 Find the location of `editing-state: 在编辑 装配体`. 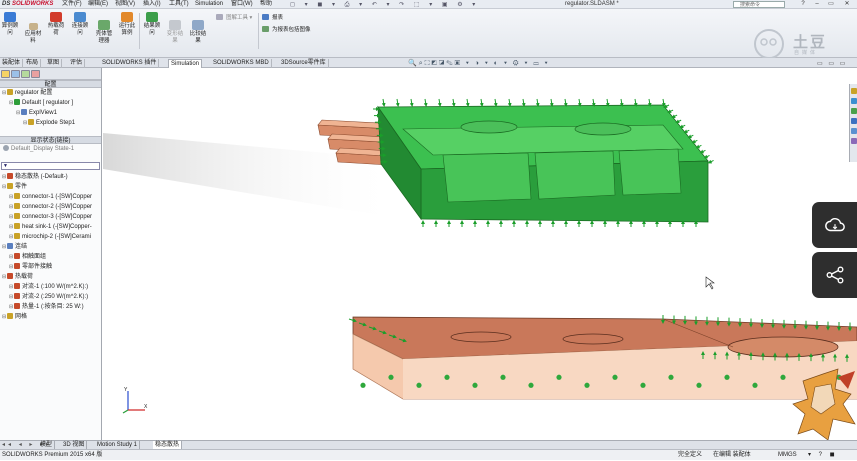

editing-state: 在编辑 装配体 is located at coordinates (732, 455).